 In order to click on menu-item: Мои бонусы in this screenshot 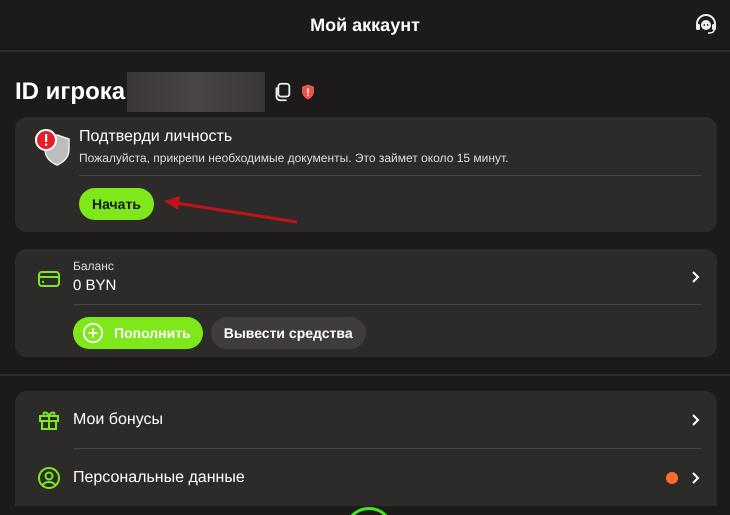, I will do `click(369, 420)`.